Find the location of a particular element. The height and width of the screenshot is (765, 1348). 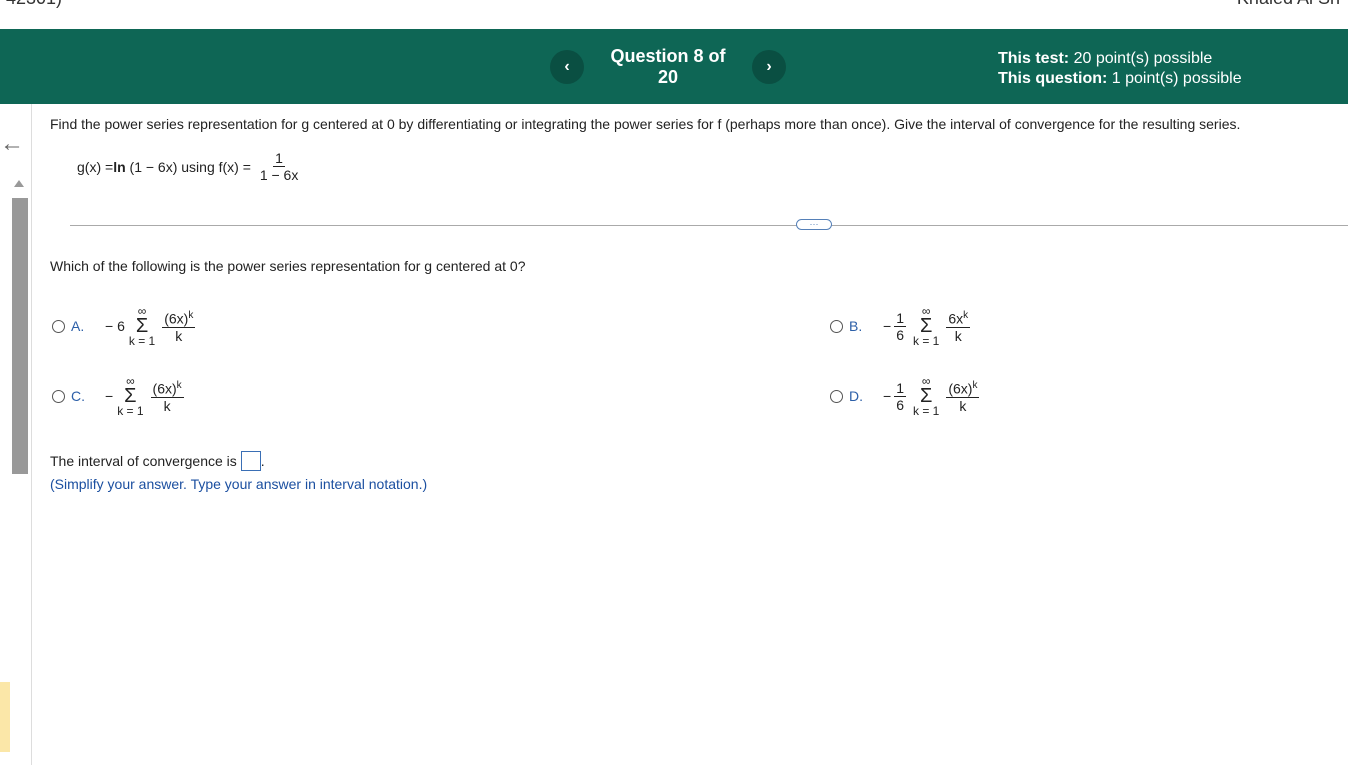

chevron-right-icon: › is located at coordinates (769, 66).